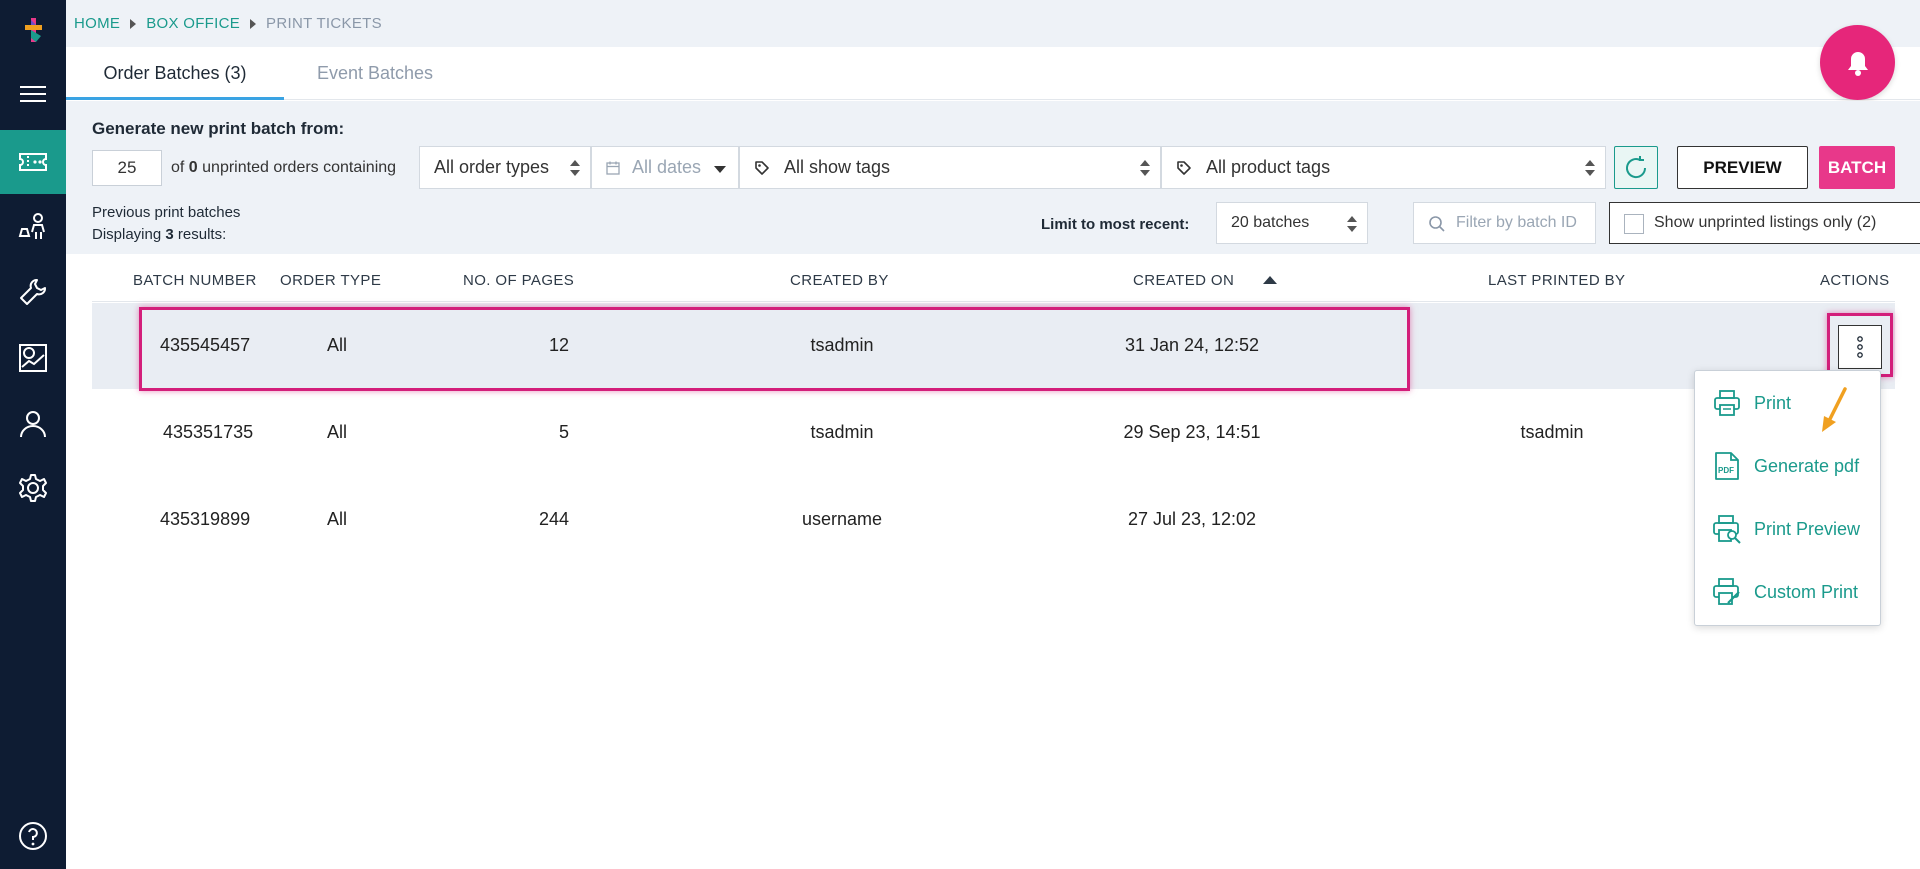  Describe the element at coordinates (97, 23) in the screenshot. I see `breadcrumb-home: HOME` at that location.